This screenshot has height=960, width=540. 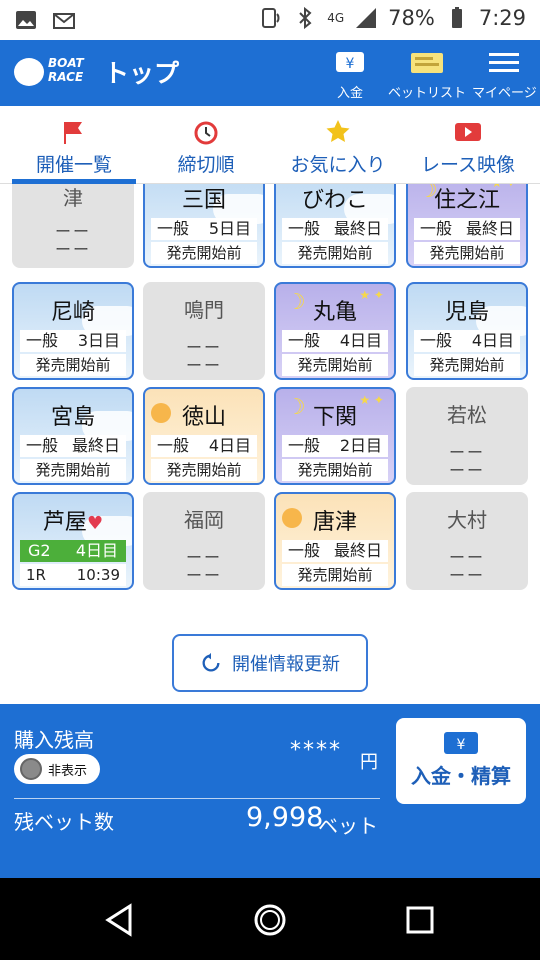 What do you see at coordinates (348, 826) in the screenshot?
I see `remaining-bets-unit: ベット` at bounding box center [348, 826].